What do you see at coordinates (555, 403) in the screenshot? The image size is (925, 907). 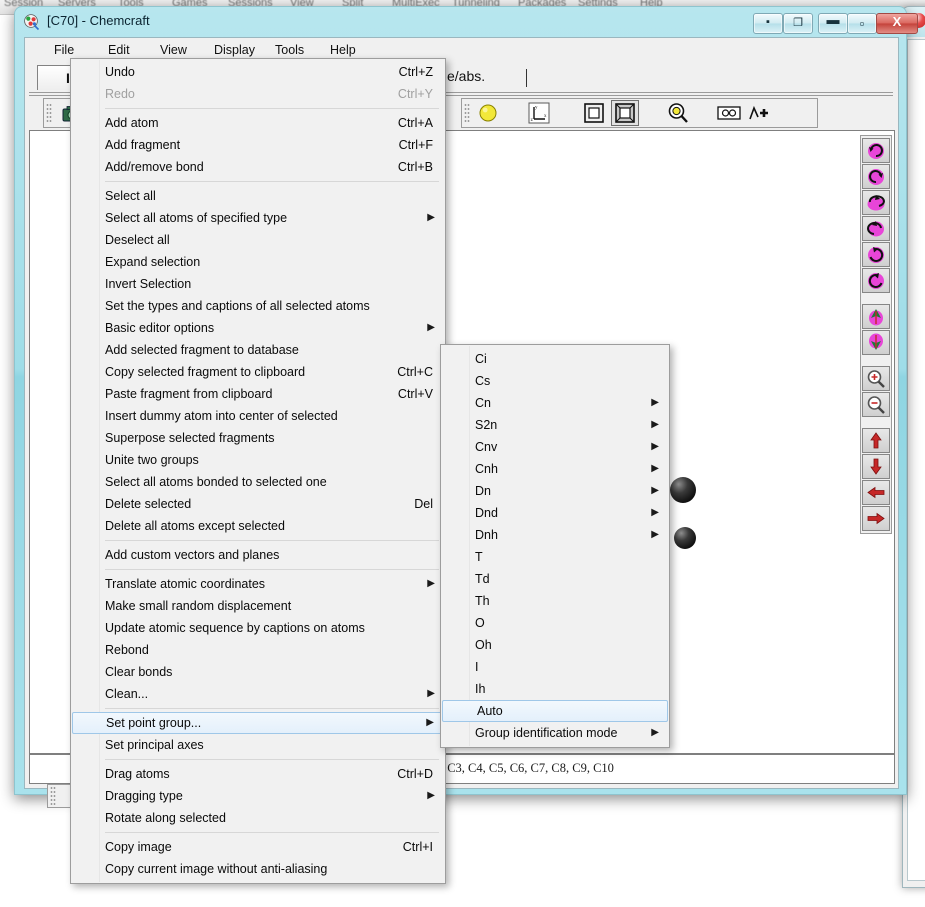 I see `point-group-item-cn: Cn ▶` at bounding box center [555, 403].